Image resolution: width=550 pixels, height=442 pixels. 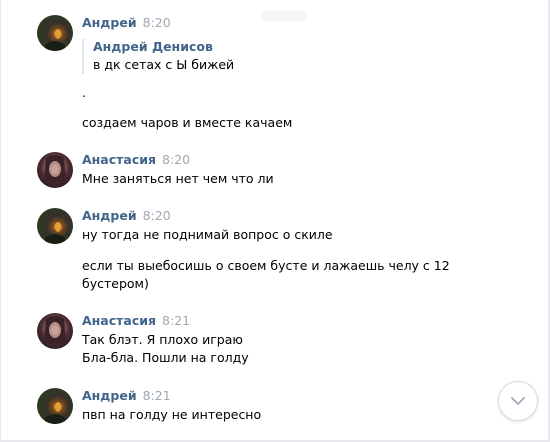 I want to click on message-header: Анастасия 8:20, so click(x=136, y=160).